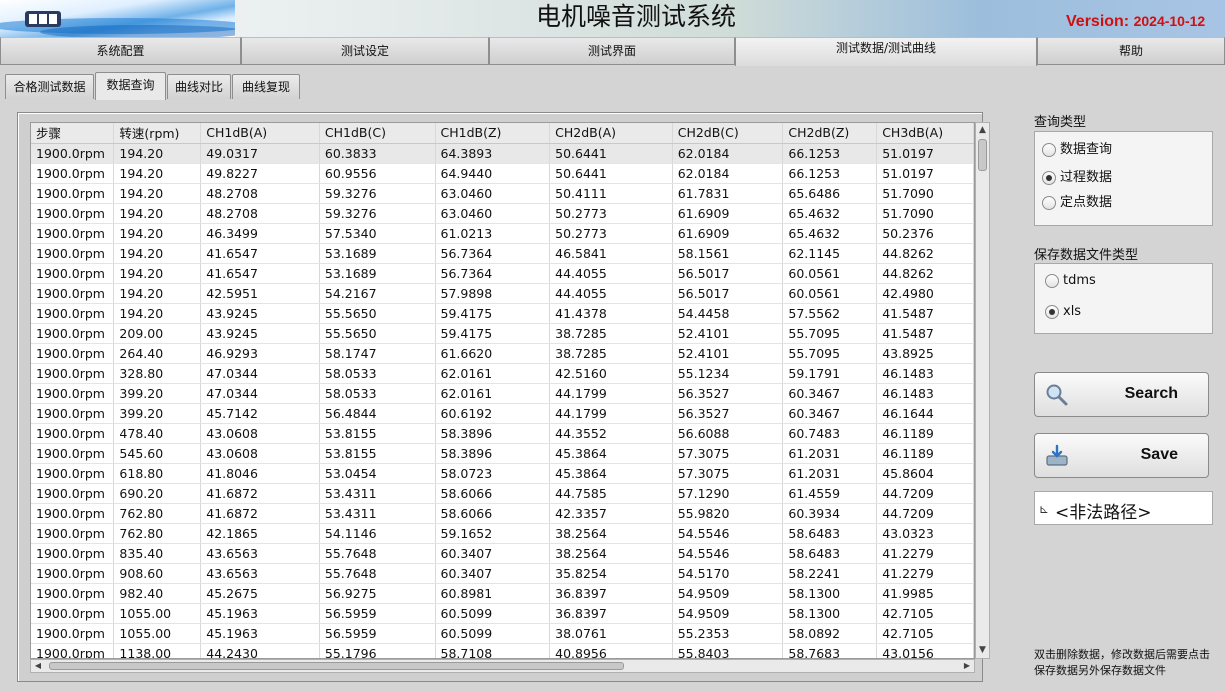 This screenshot has height=691, width=1225. What do you see at coordinates (260, 153) in the screenshot?
I see `table-cell: 49.0317` at bounding box center [260, 153].